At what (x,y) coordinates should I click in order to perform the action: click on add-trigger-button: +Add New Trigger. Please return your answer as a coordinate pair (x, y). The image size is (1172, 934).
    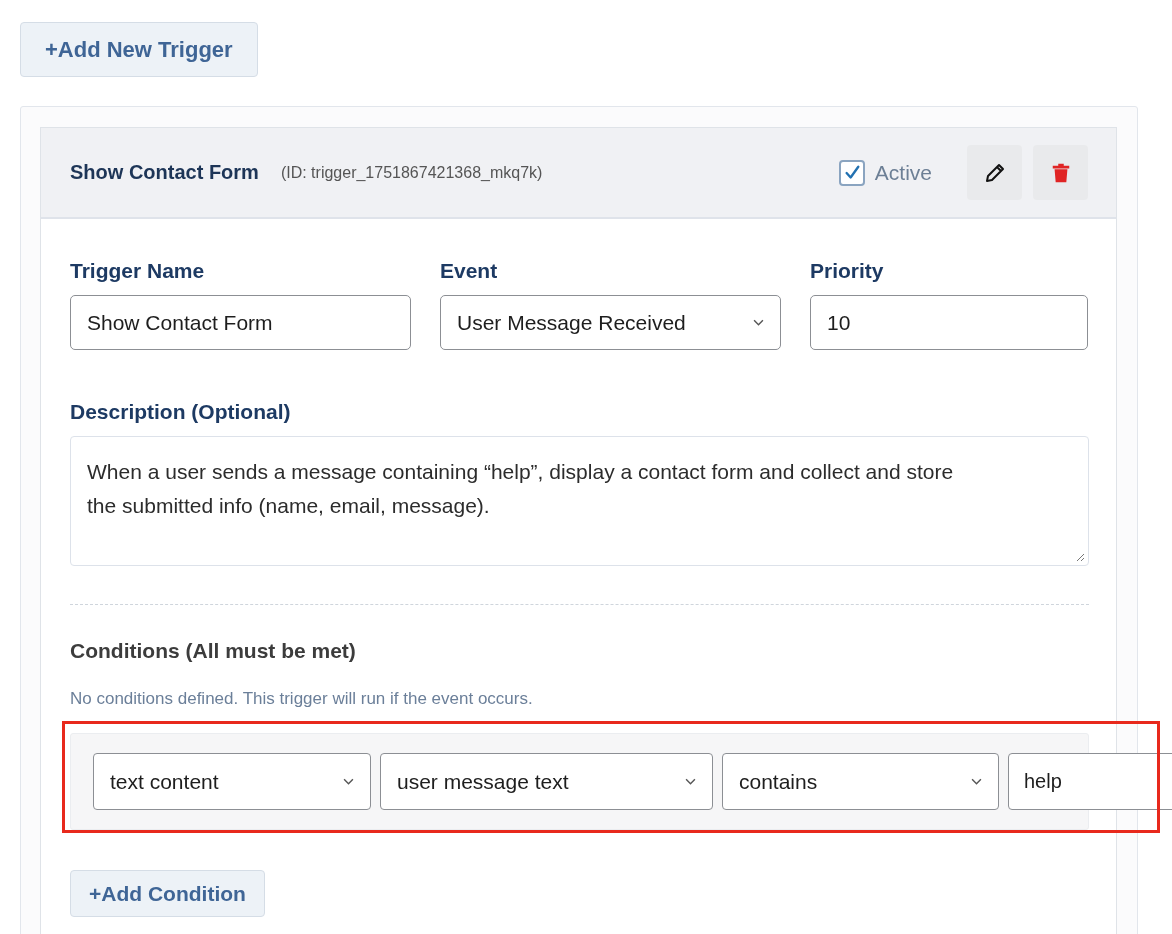
    Looking at the image, I should click on (139, 49).